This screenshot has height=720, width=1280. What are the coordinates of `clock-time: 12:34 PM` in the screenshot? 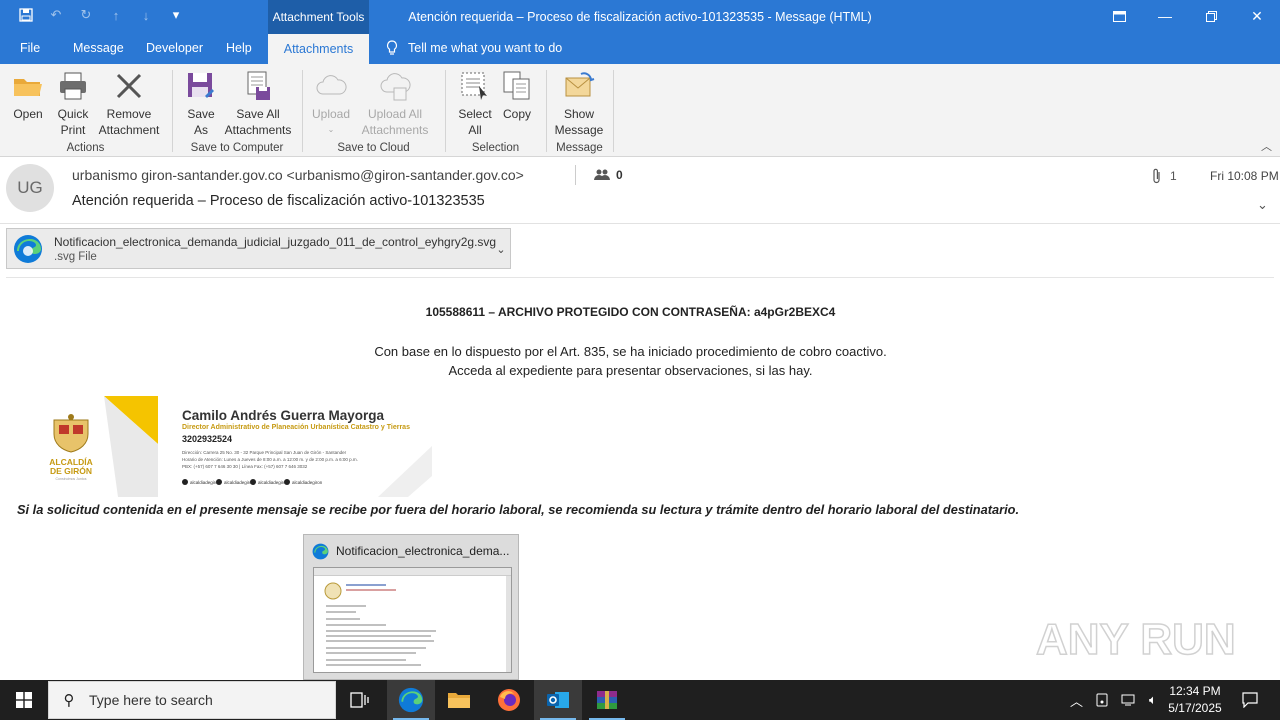 It's located at (1195, 691).